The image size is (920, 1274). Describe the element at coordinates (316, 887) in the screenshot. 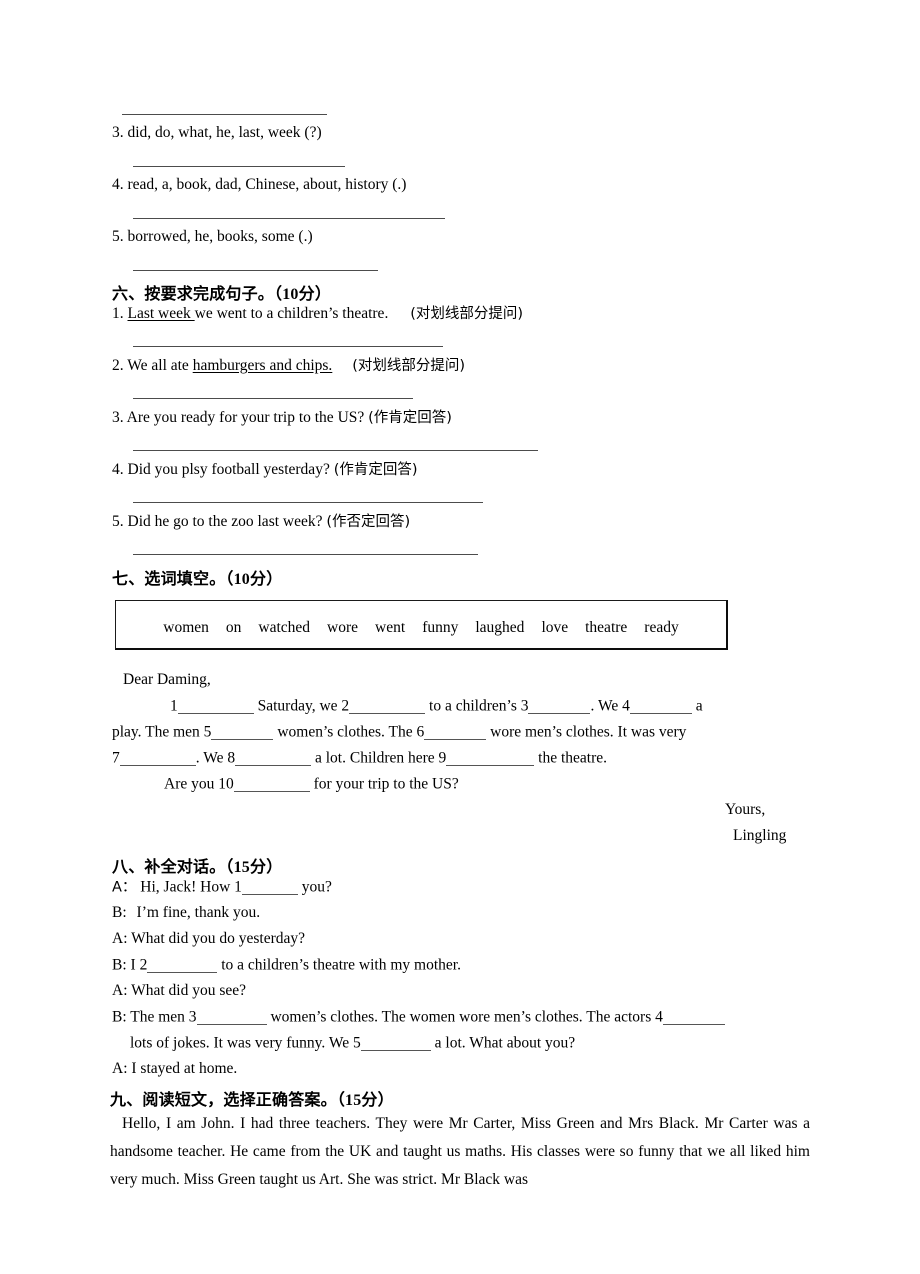

I see `dialogue-text: you?` at that location.